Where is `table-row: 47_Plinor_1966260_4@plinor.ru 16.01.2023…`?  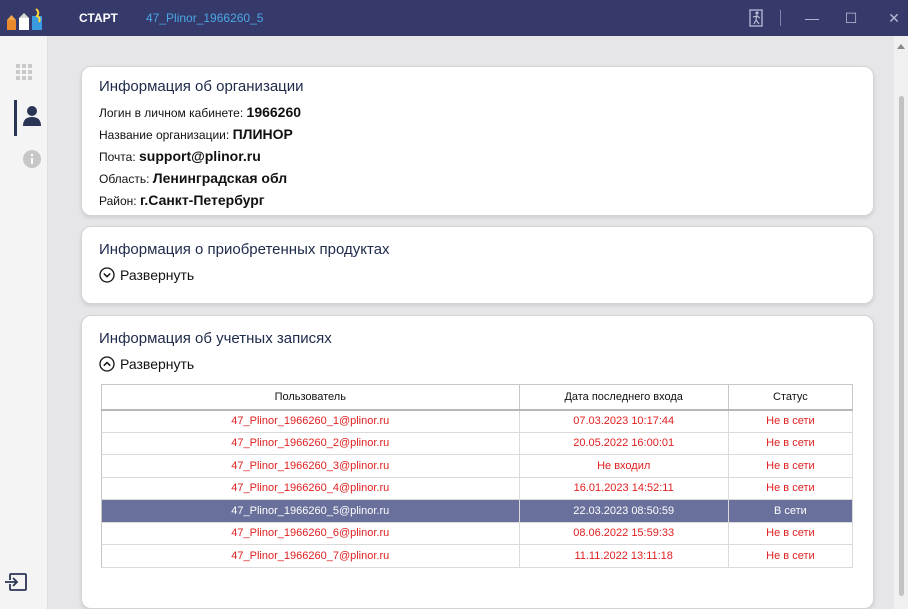 table-row: 47_Plinor_1966260_4@plinor.ru 16.01.2023… is located at coordinates (477, 488).